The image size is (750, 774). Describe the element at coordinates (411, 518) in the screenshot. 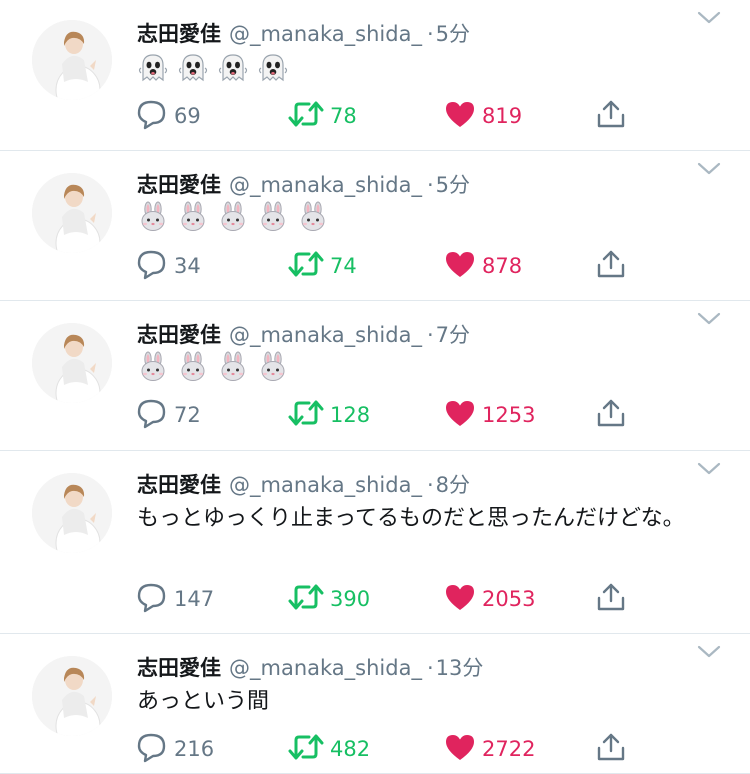

I see `tweet-text: もっとゆっくり止まってるものだと思ったんだけどな。` at that location.